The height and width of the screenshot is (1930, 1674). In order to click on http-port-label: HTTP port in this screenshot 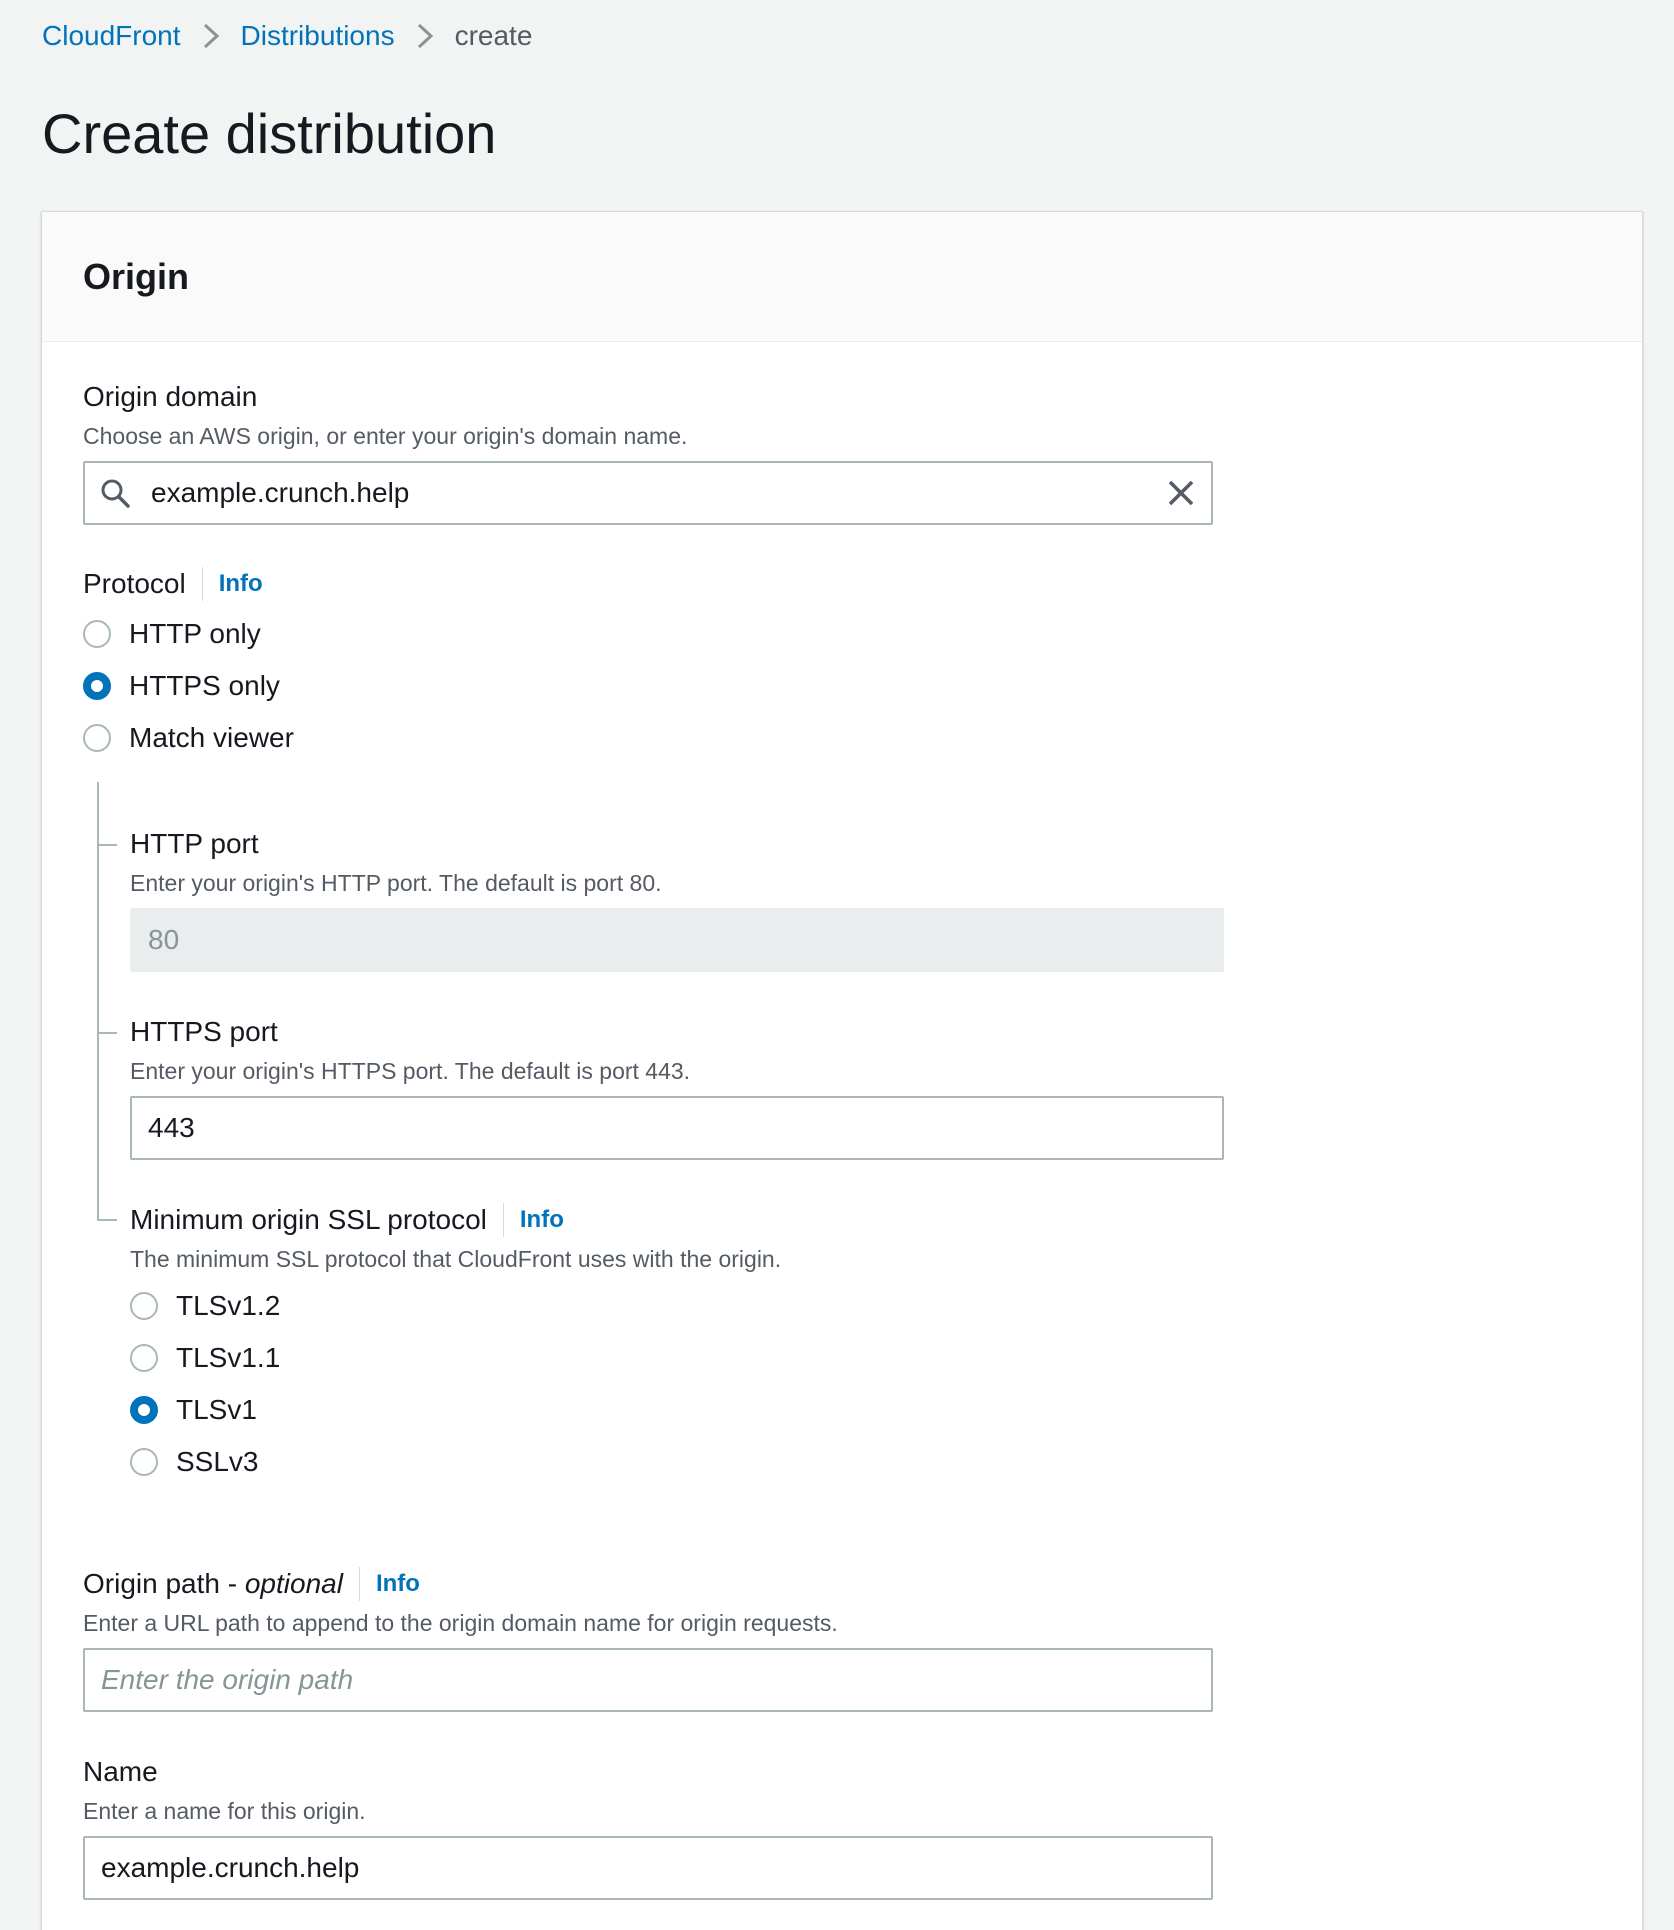, I will do `click(194, 843)`.